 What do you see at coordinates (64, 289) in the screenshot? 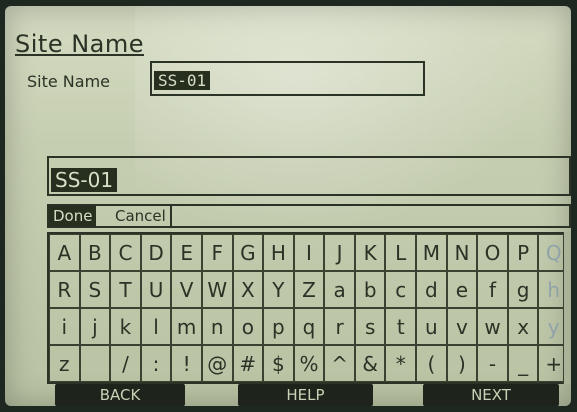
I see `key-R: R` at bounding box center [64, 289].